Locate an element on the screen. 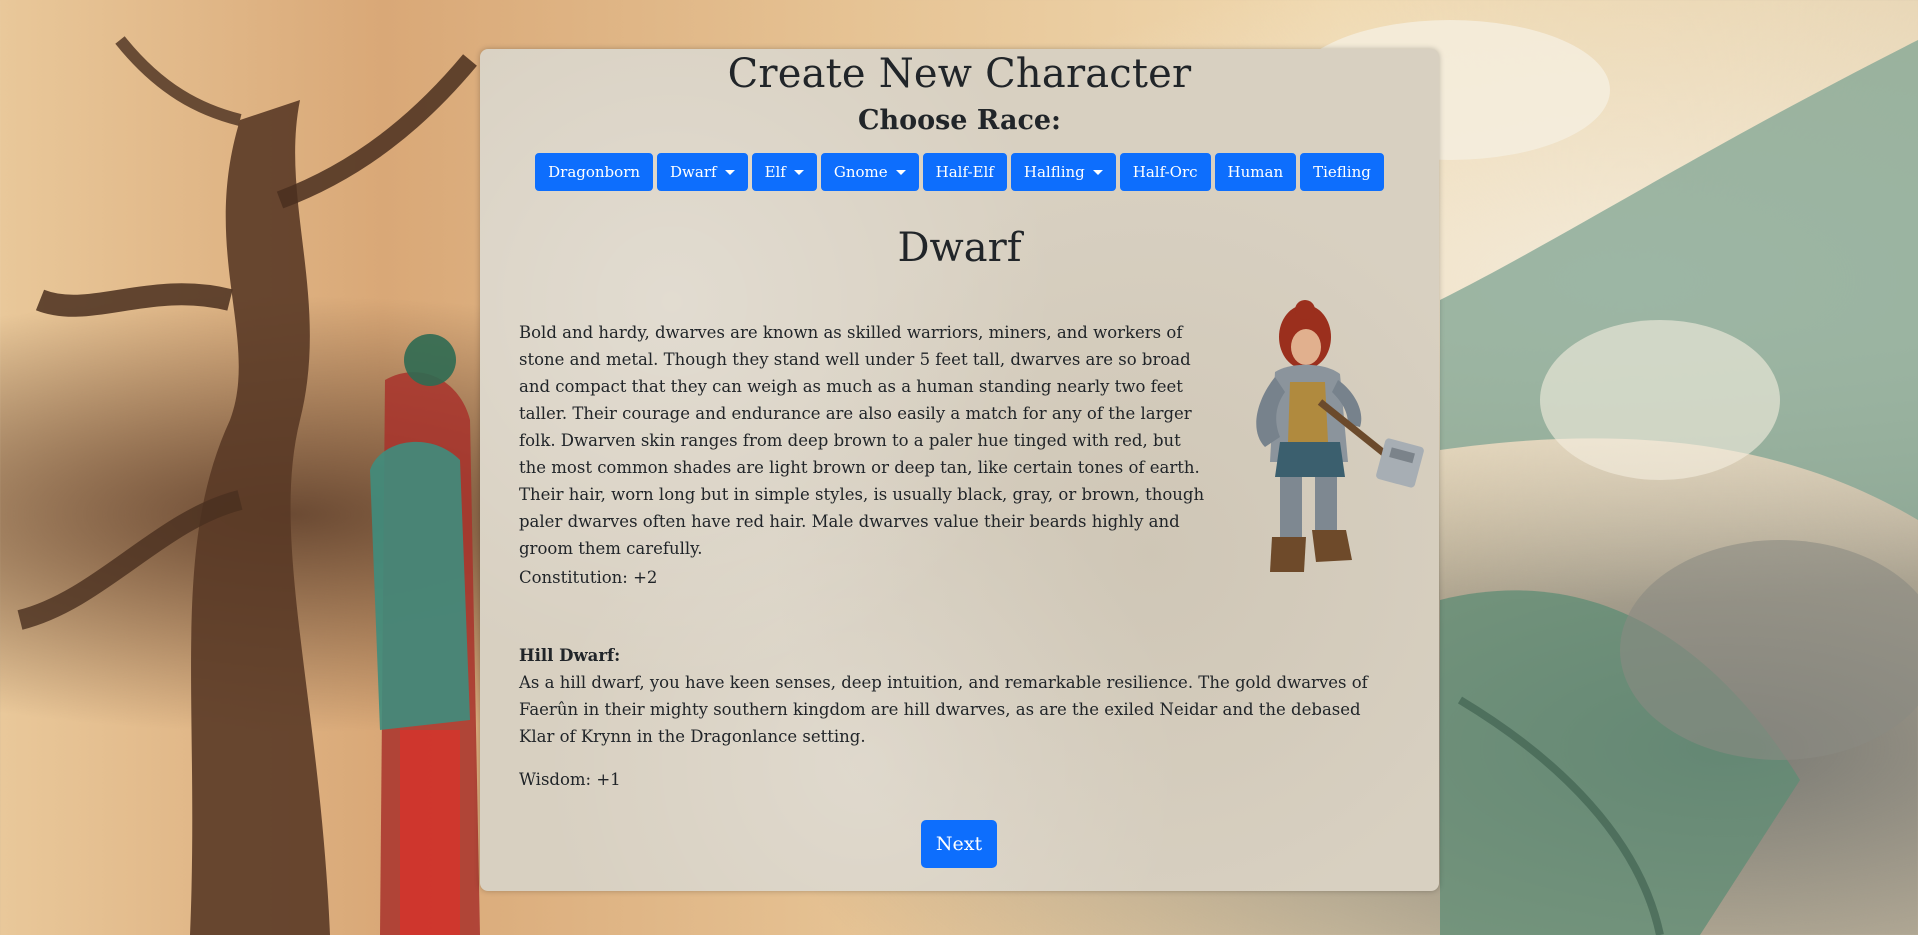 The width and height of the screenshot is (1918, 935). race-button-label: Dragonborn is located at coordinates (594, 172).